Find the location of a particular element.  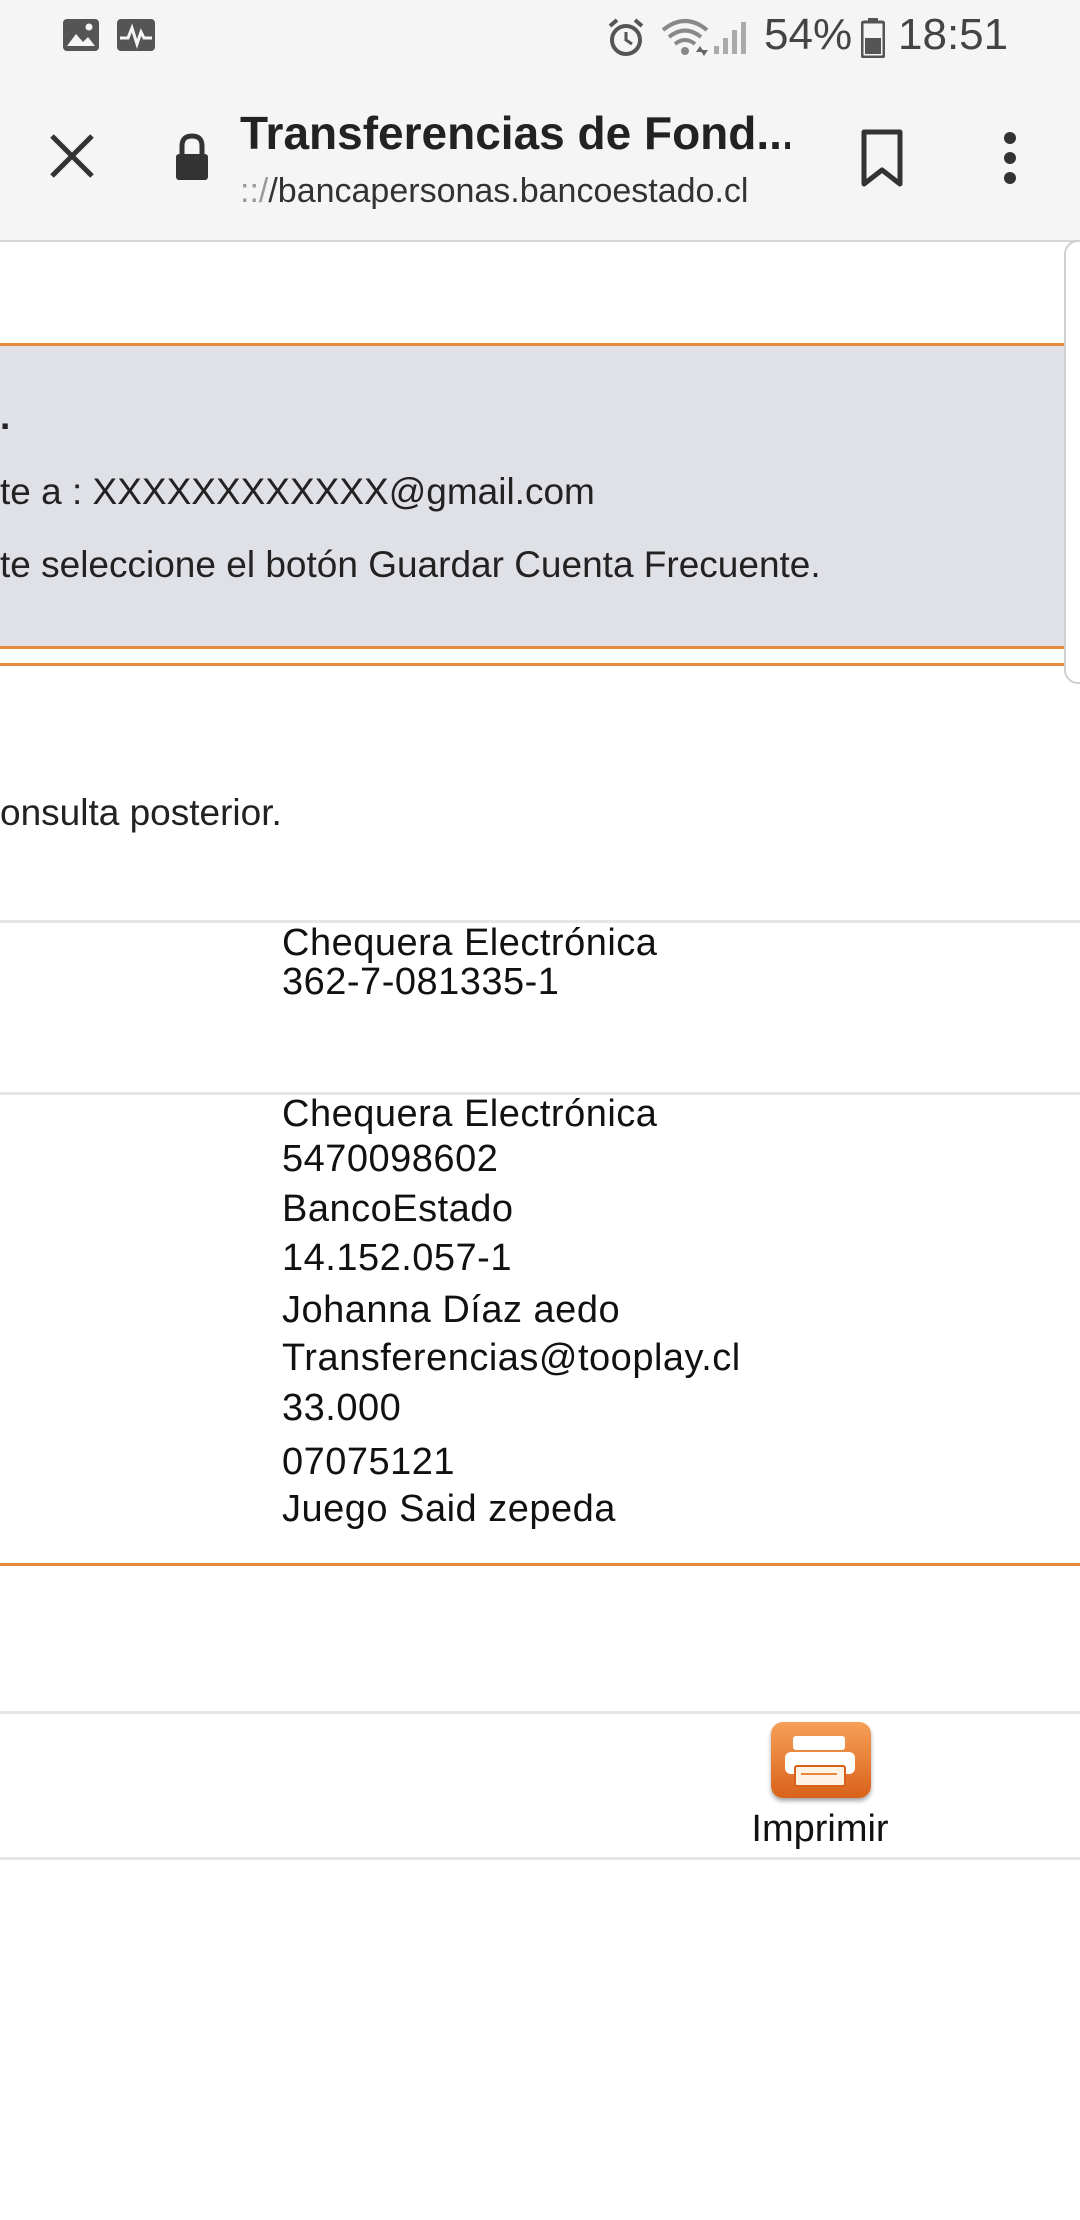

destination-account-number: 5470098602 is located at coordinates (390, 1159).